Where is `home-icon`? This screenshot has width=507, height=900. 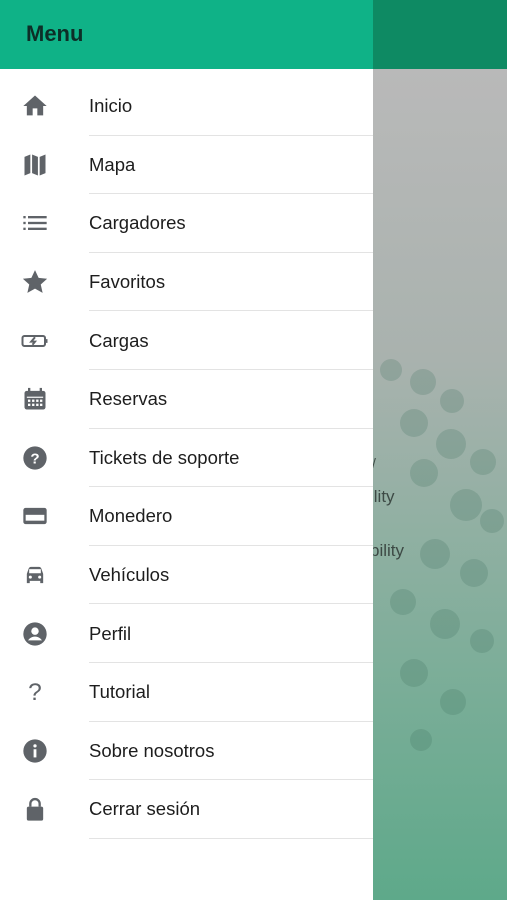 home-icon is located at coordinates (35, 106).